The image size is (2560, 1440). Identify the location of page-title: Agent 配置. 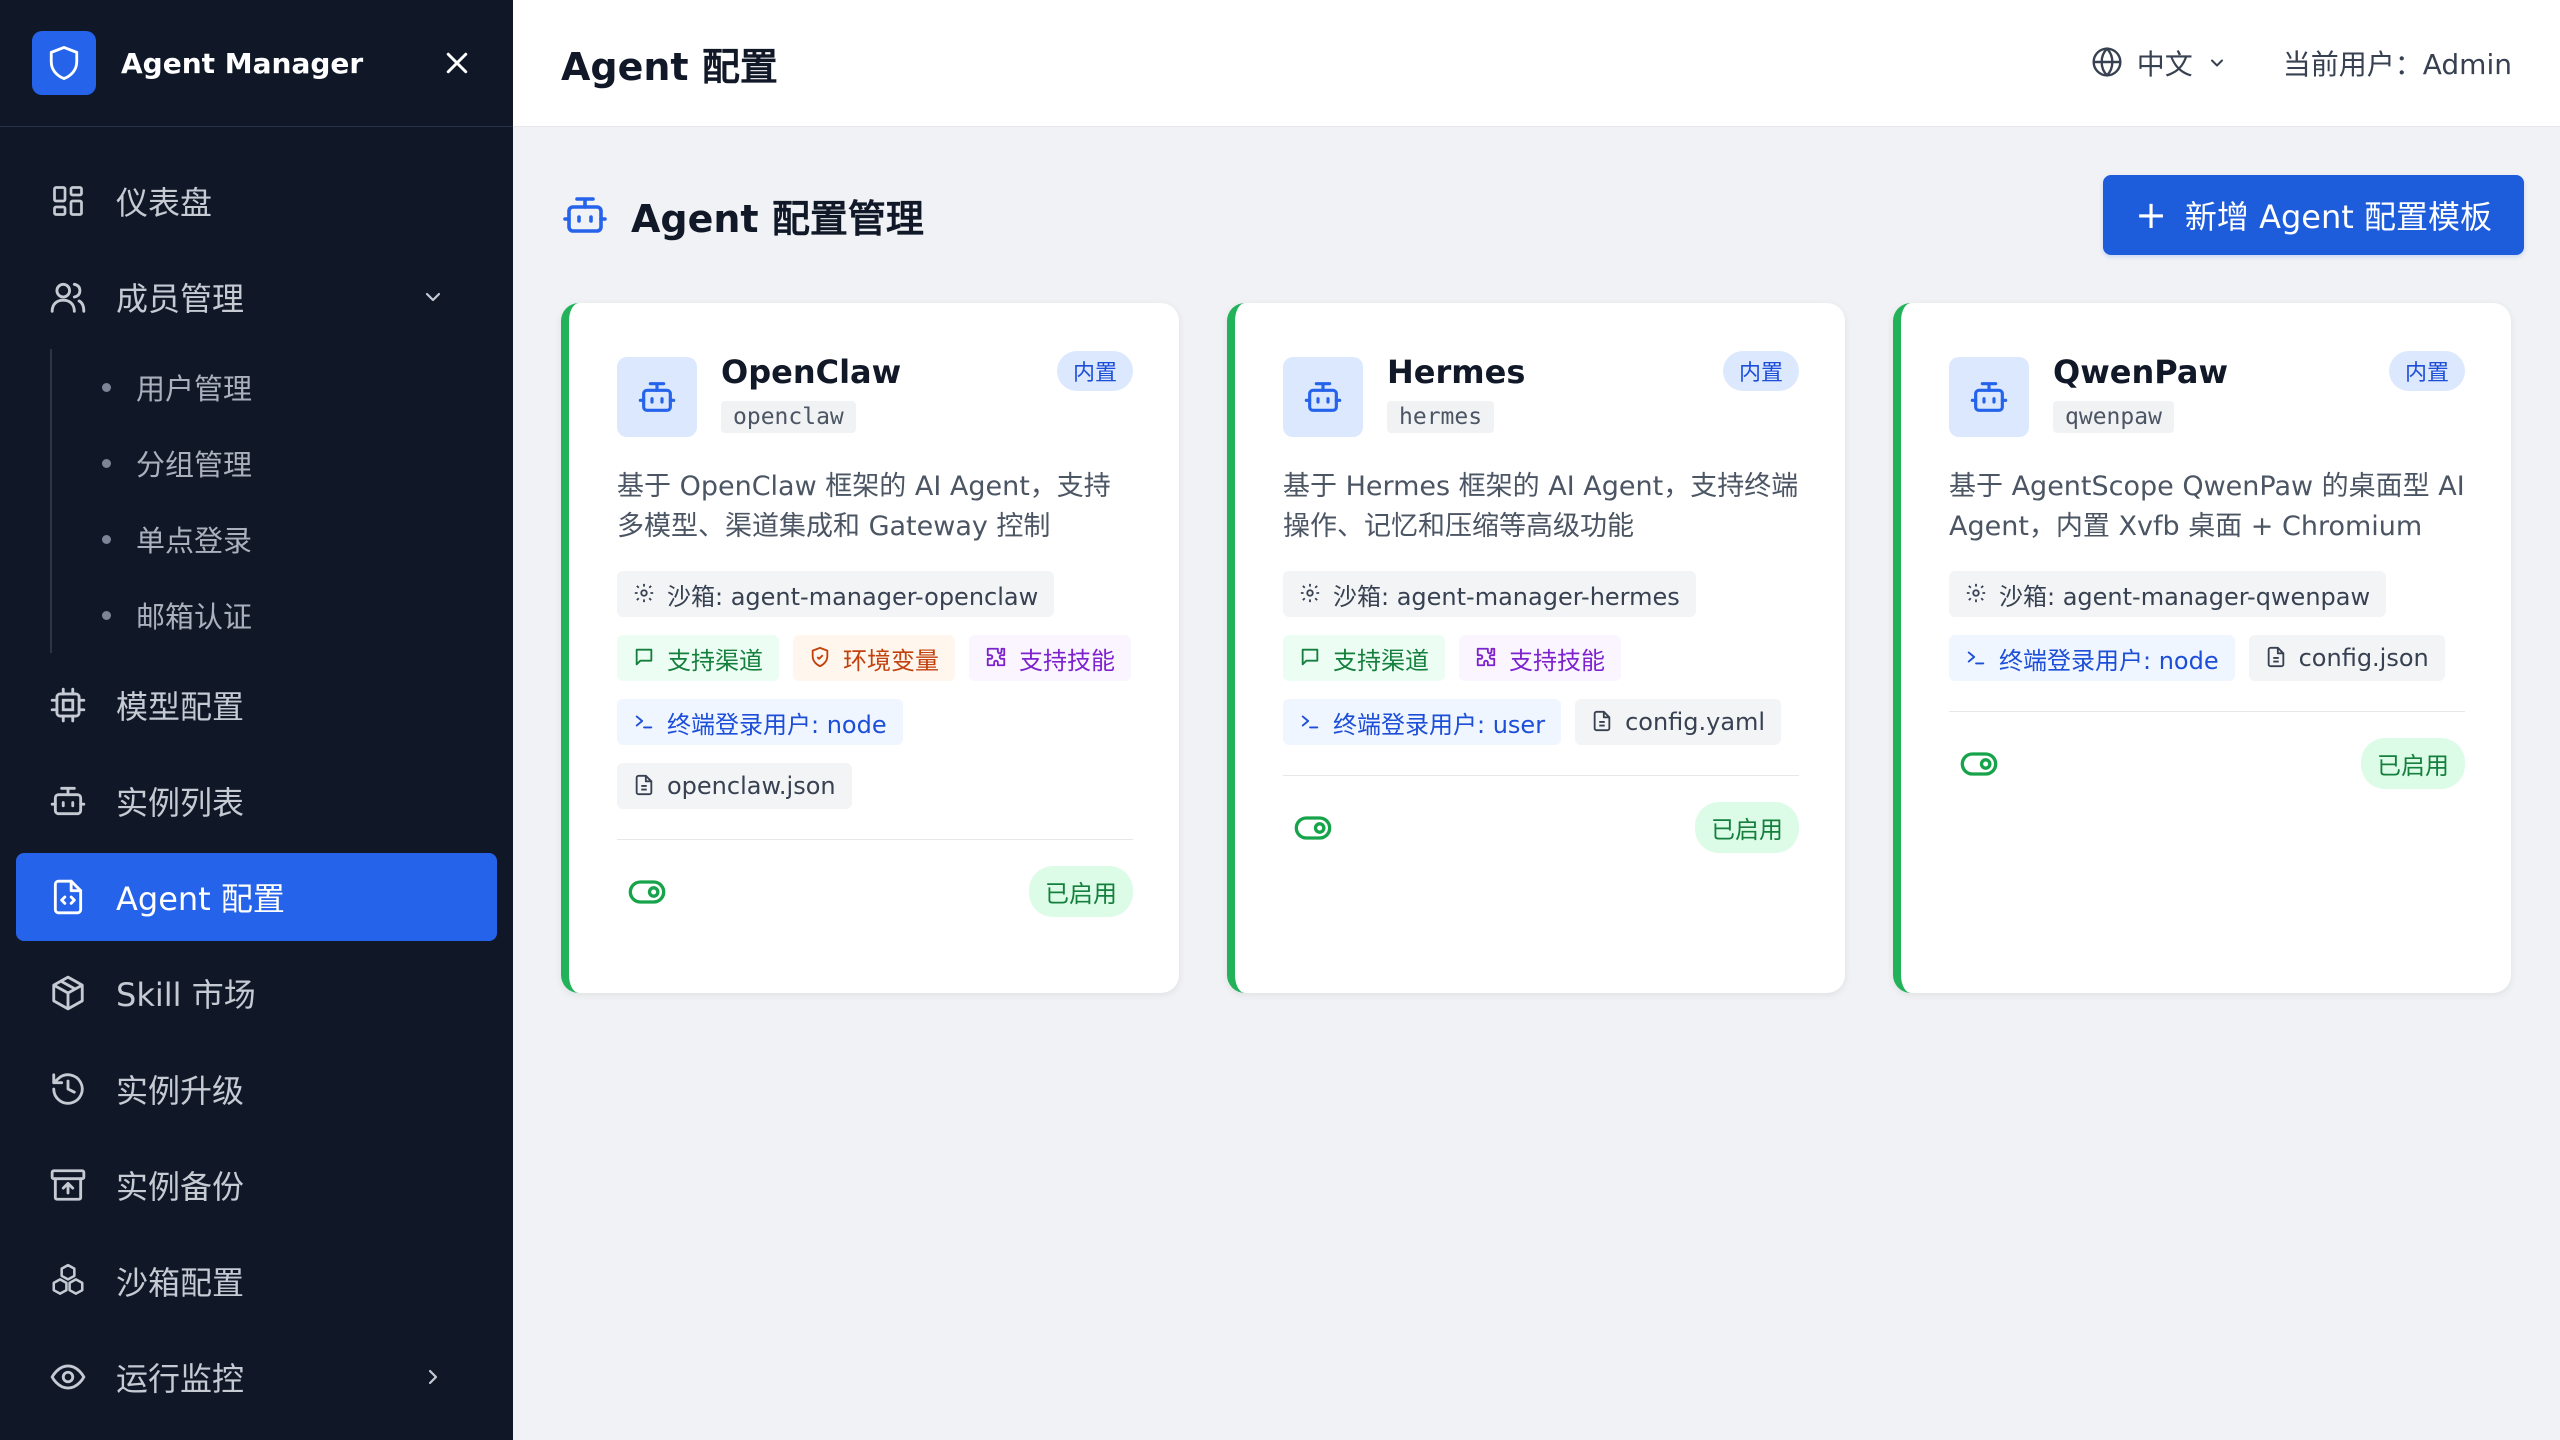
(669, 66).